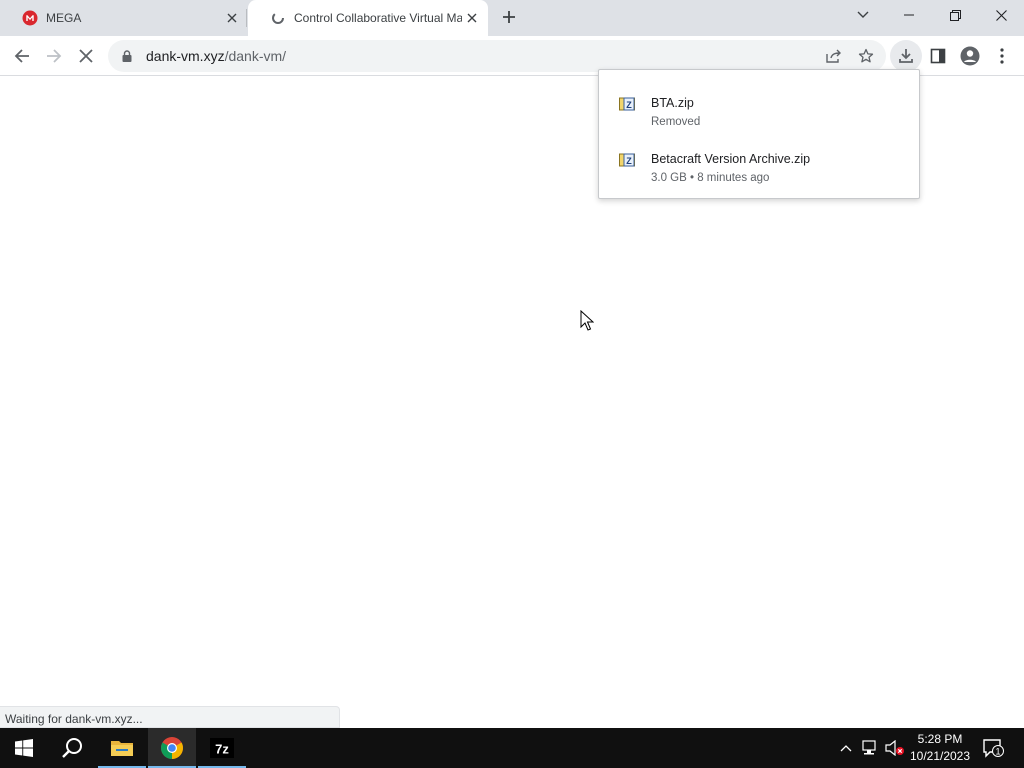  I want to click on lock-icon, so click(127, 56).